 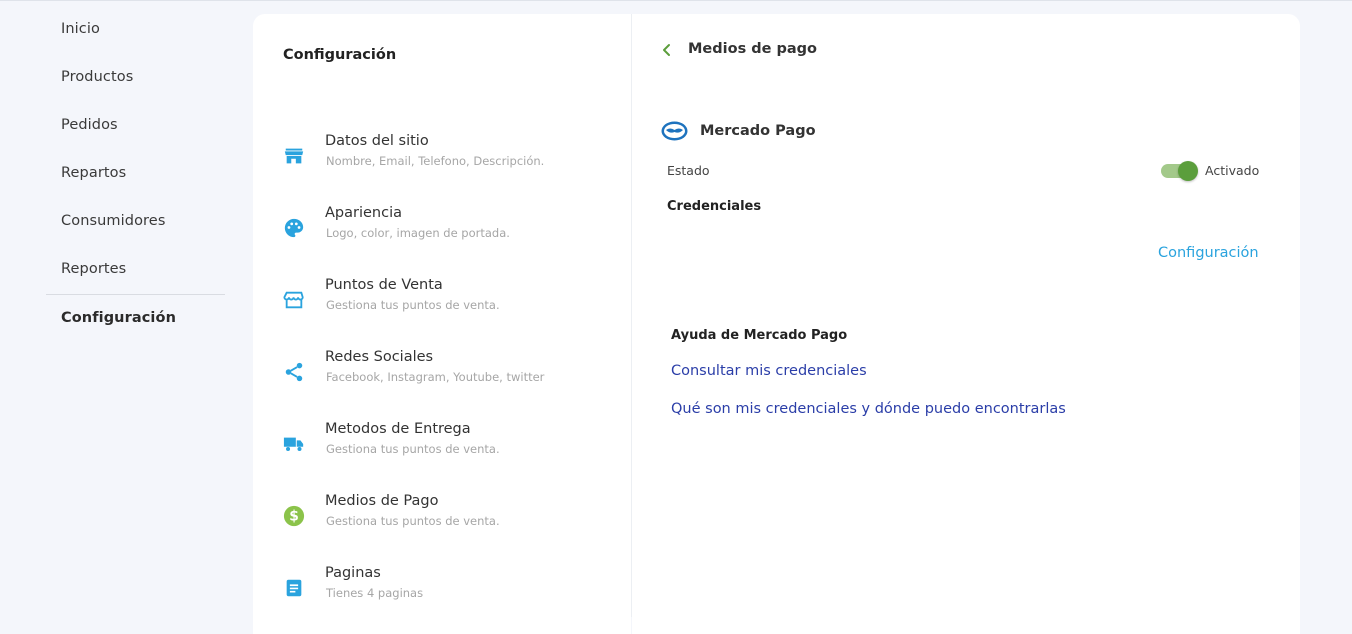 What do you see at coordinates (294, 156) in the screenshot?
I see `store-icon` at bounding box center [294, 156].